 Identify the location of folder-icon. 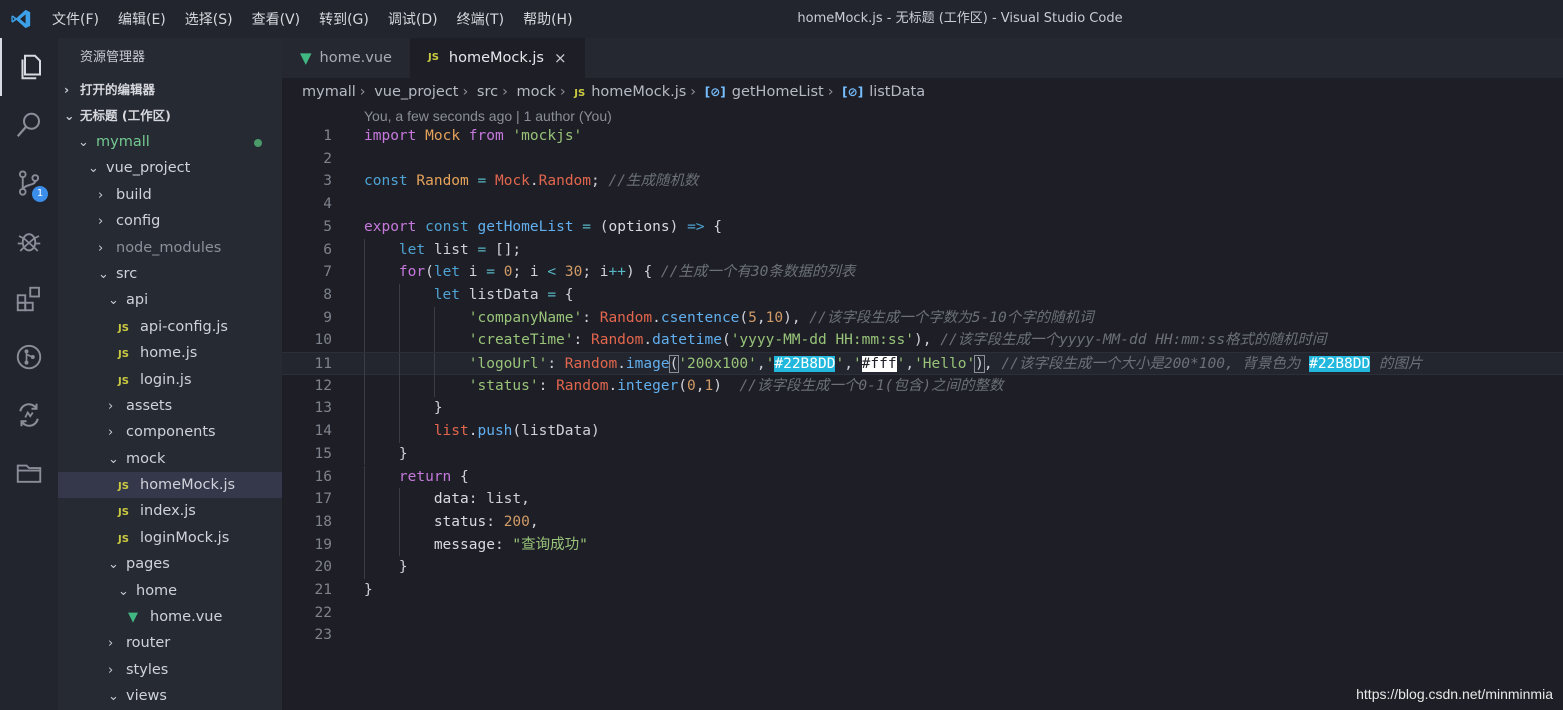
(29, 473).